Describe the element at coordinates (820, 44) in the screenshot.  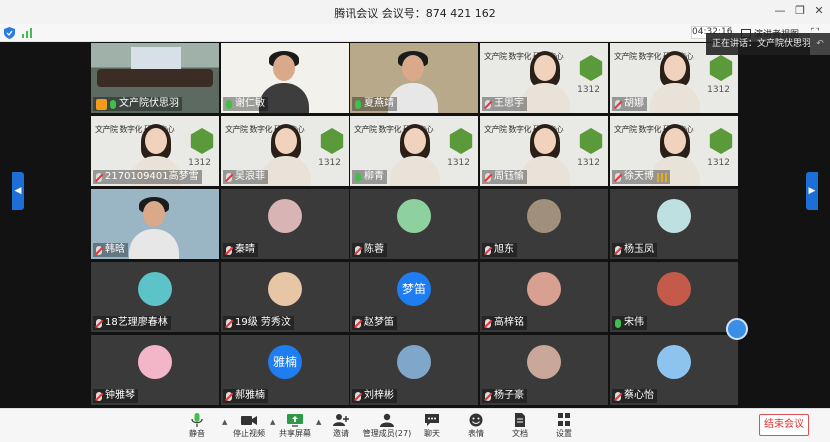
I see `collapse-icon: ↶` at that location.